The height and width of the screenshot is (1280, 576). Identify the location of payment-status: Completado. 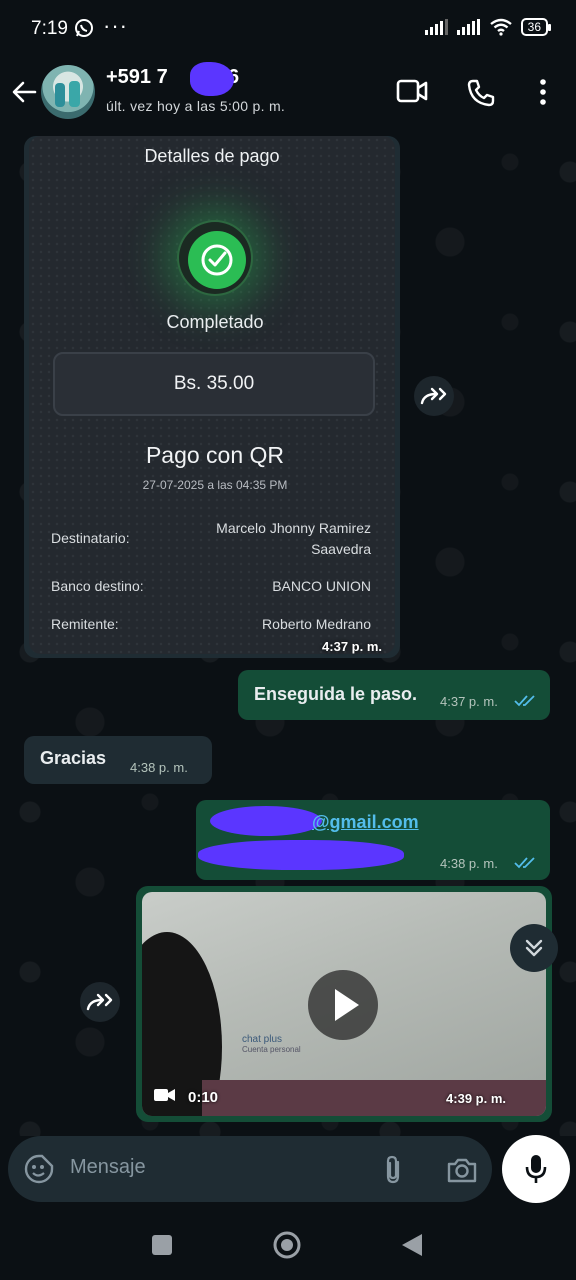
(215, 322).